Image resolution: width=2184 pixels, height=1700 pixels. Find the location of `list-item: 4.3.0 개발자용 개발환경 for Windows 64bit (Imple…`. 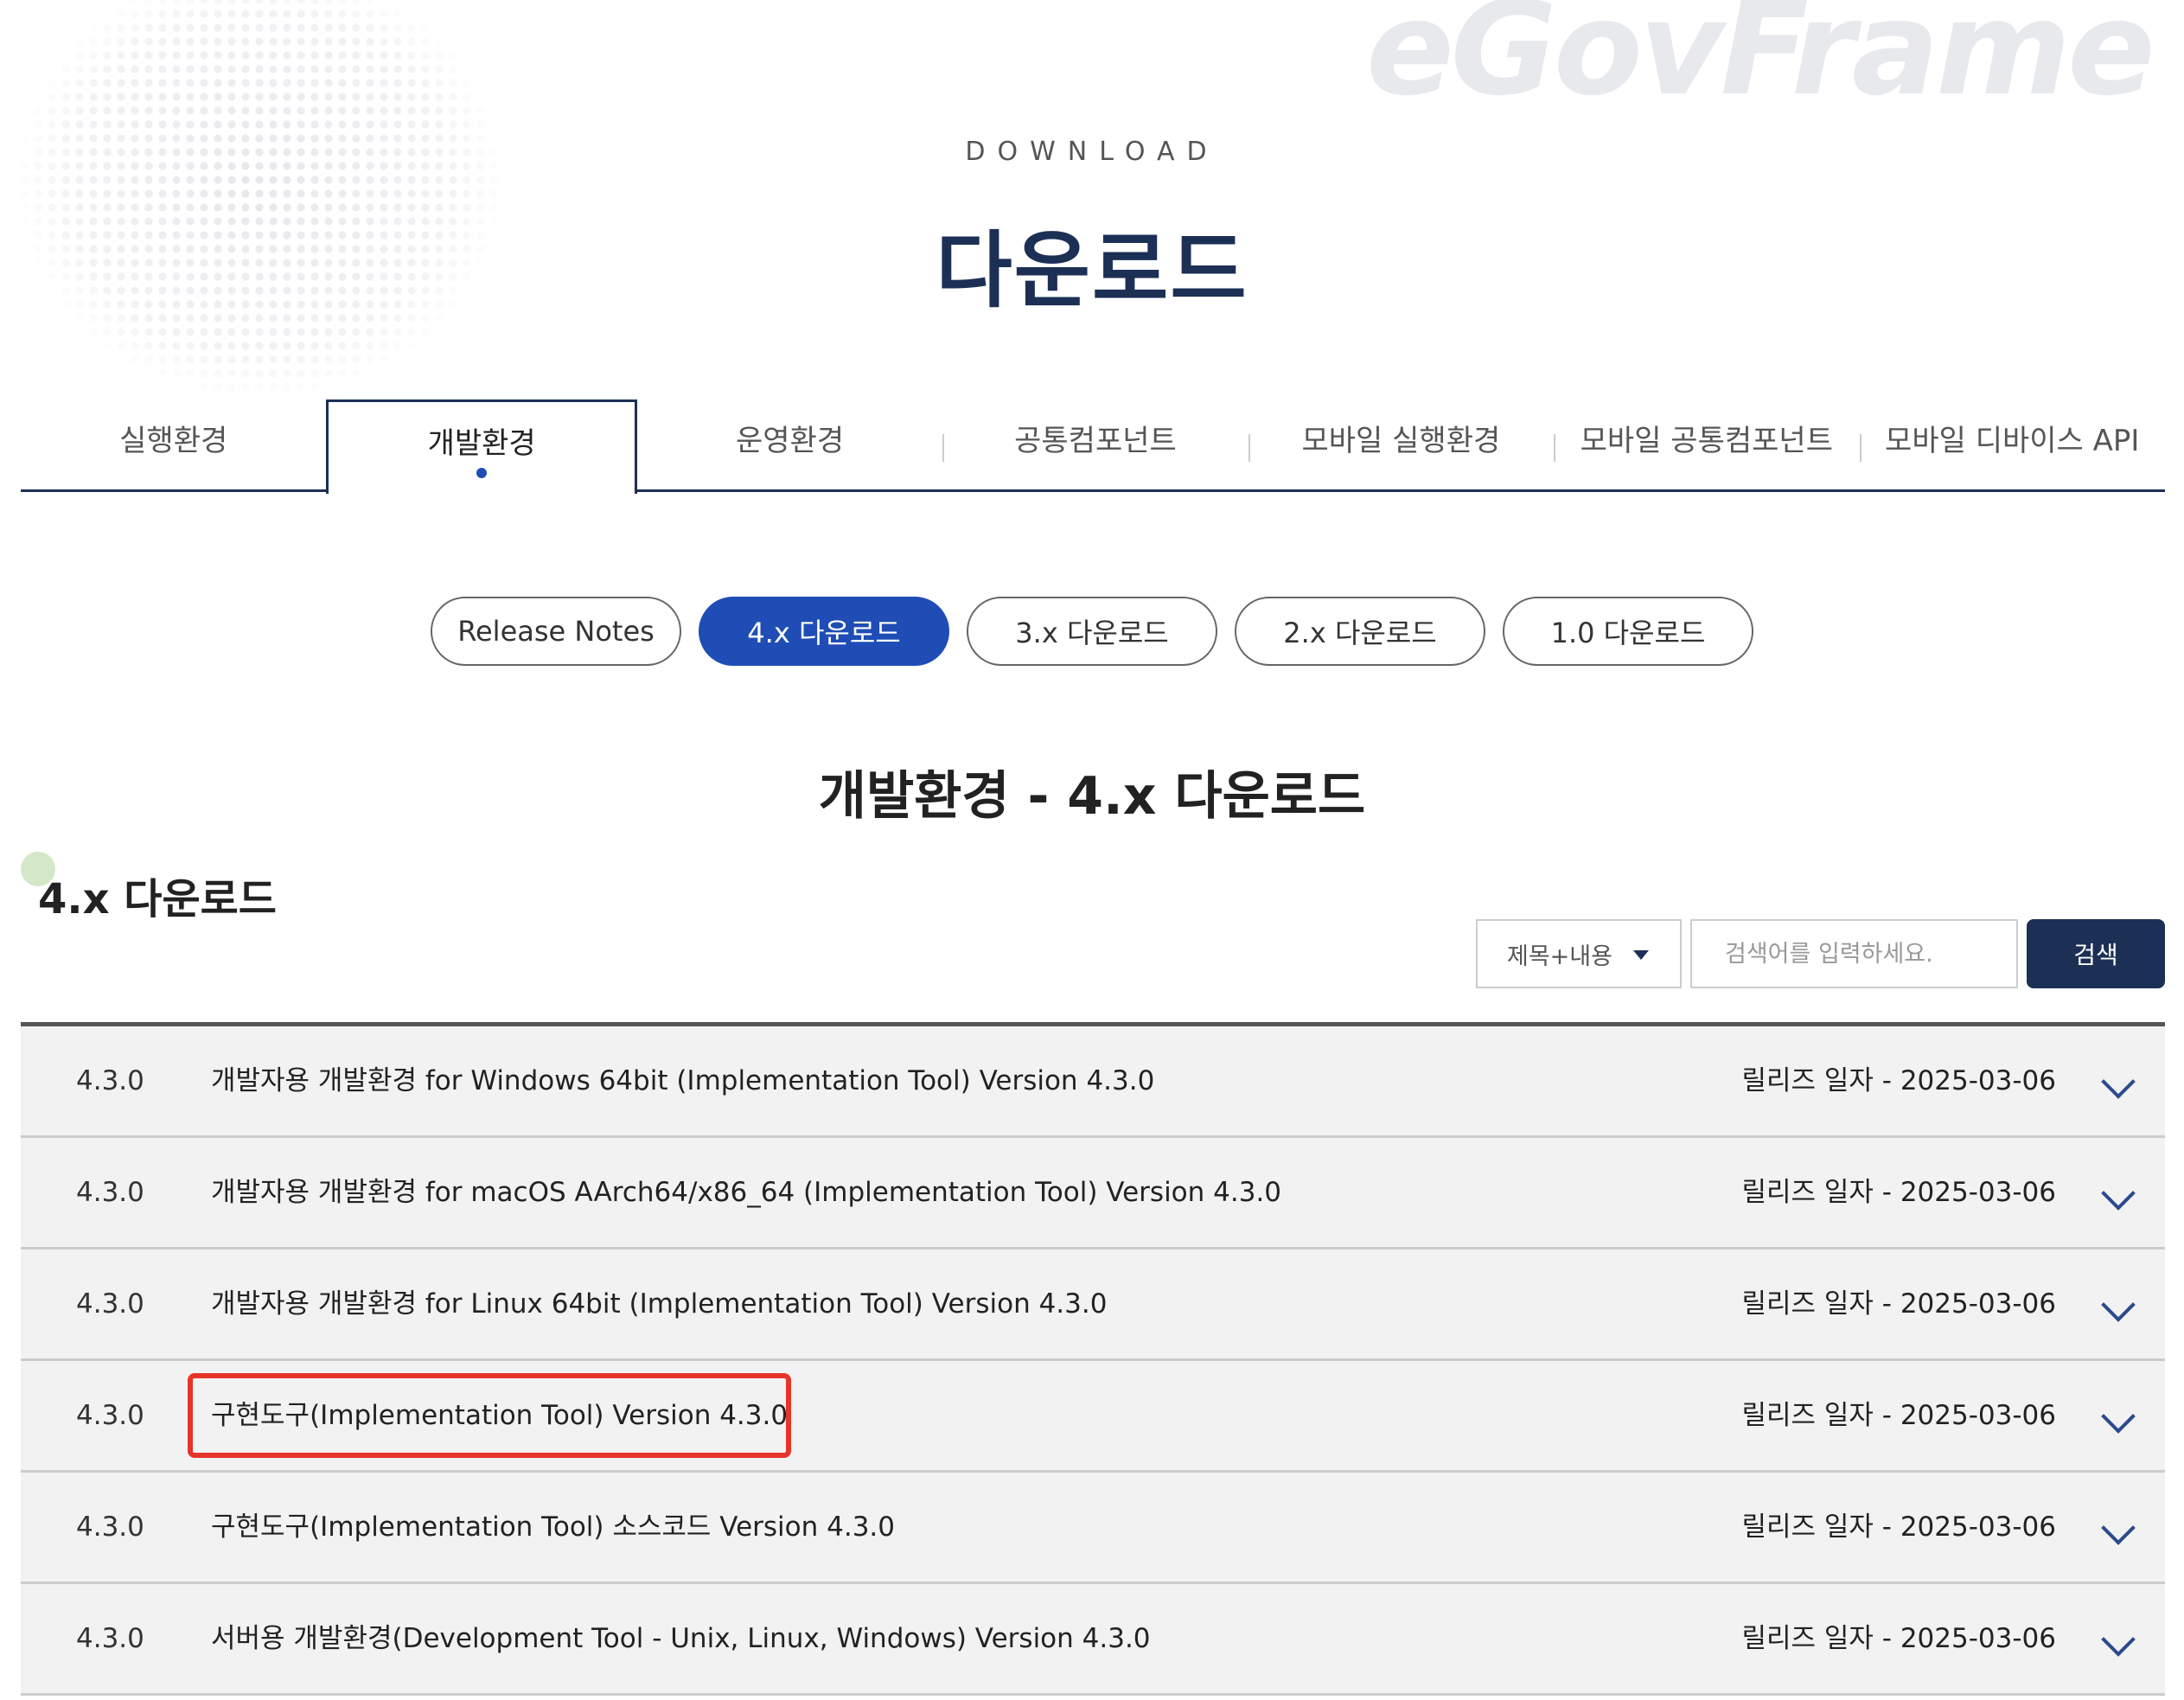

list-item: 4.3.0 개발자용 개발환경 for Windows 64bit (Imple… is located at coordinates (1093, 1082).